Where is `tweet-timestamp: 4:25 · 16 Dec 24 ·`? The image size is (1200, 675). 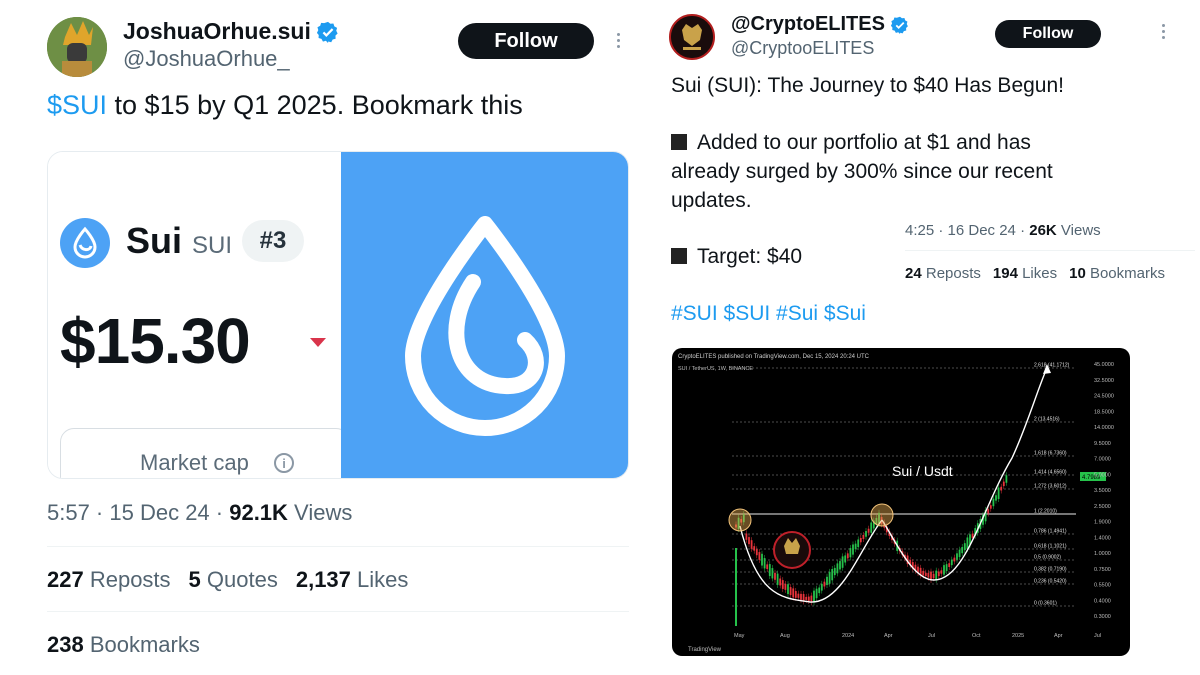
tweet-timestamp: 4:25 · 16 Dec 24 · is located at coordinates (967, 230).